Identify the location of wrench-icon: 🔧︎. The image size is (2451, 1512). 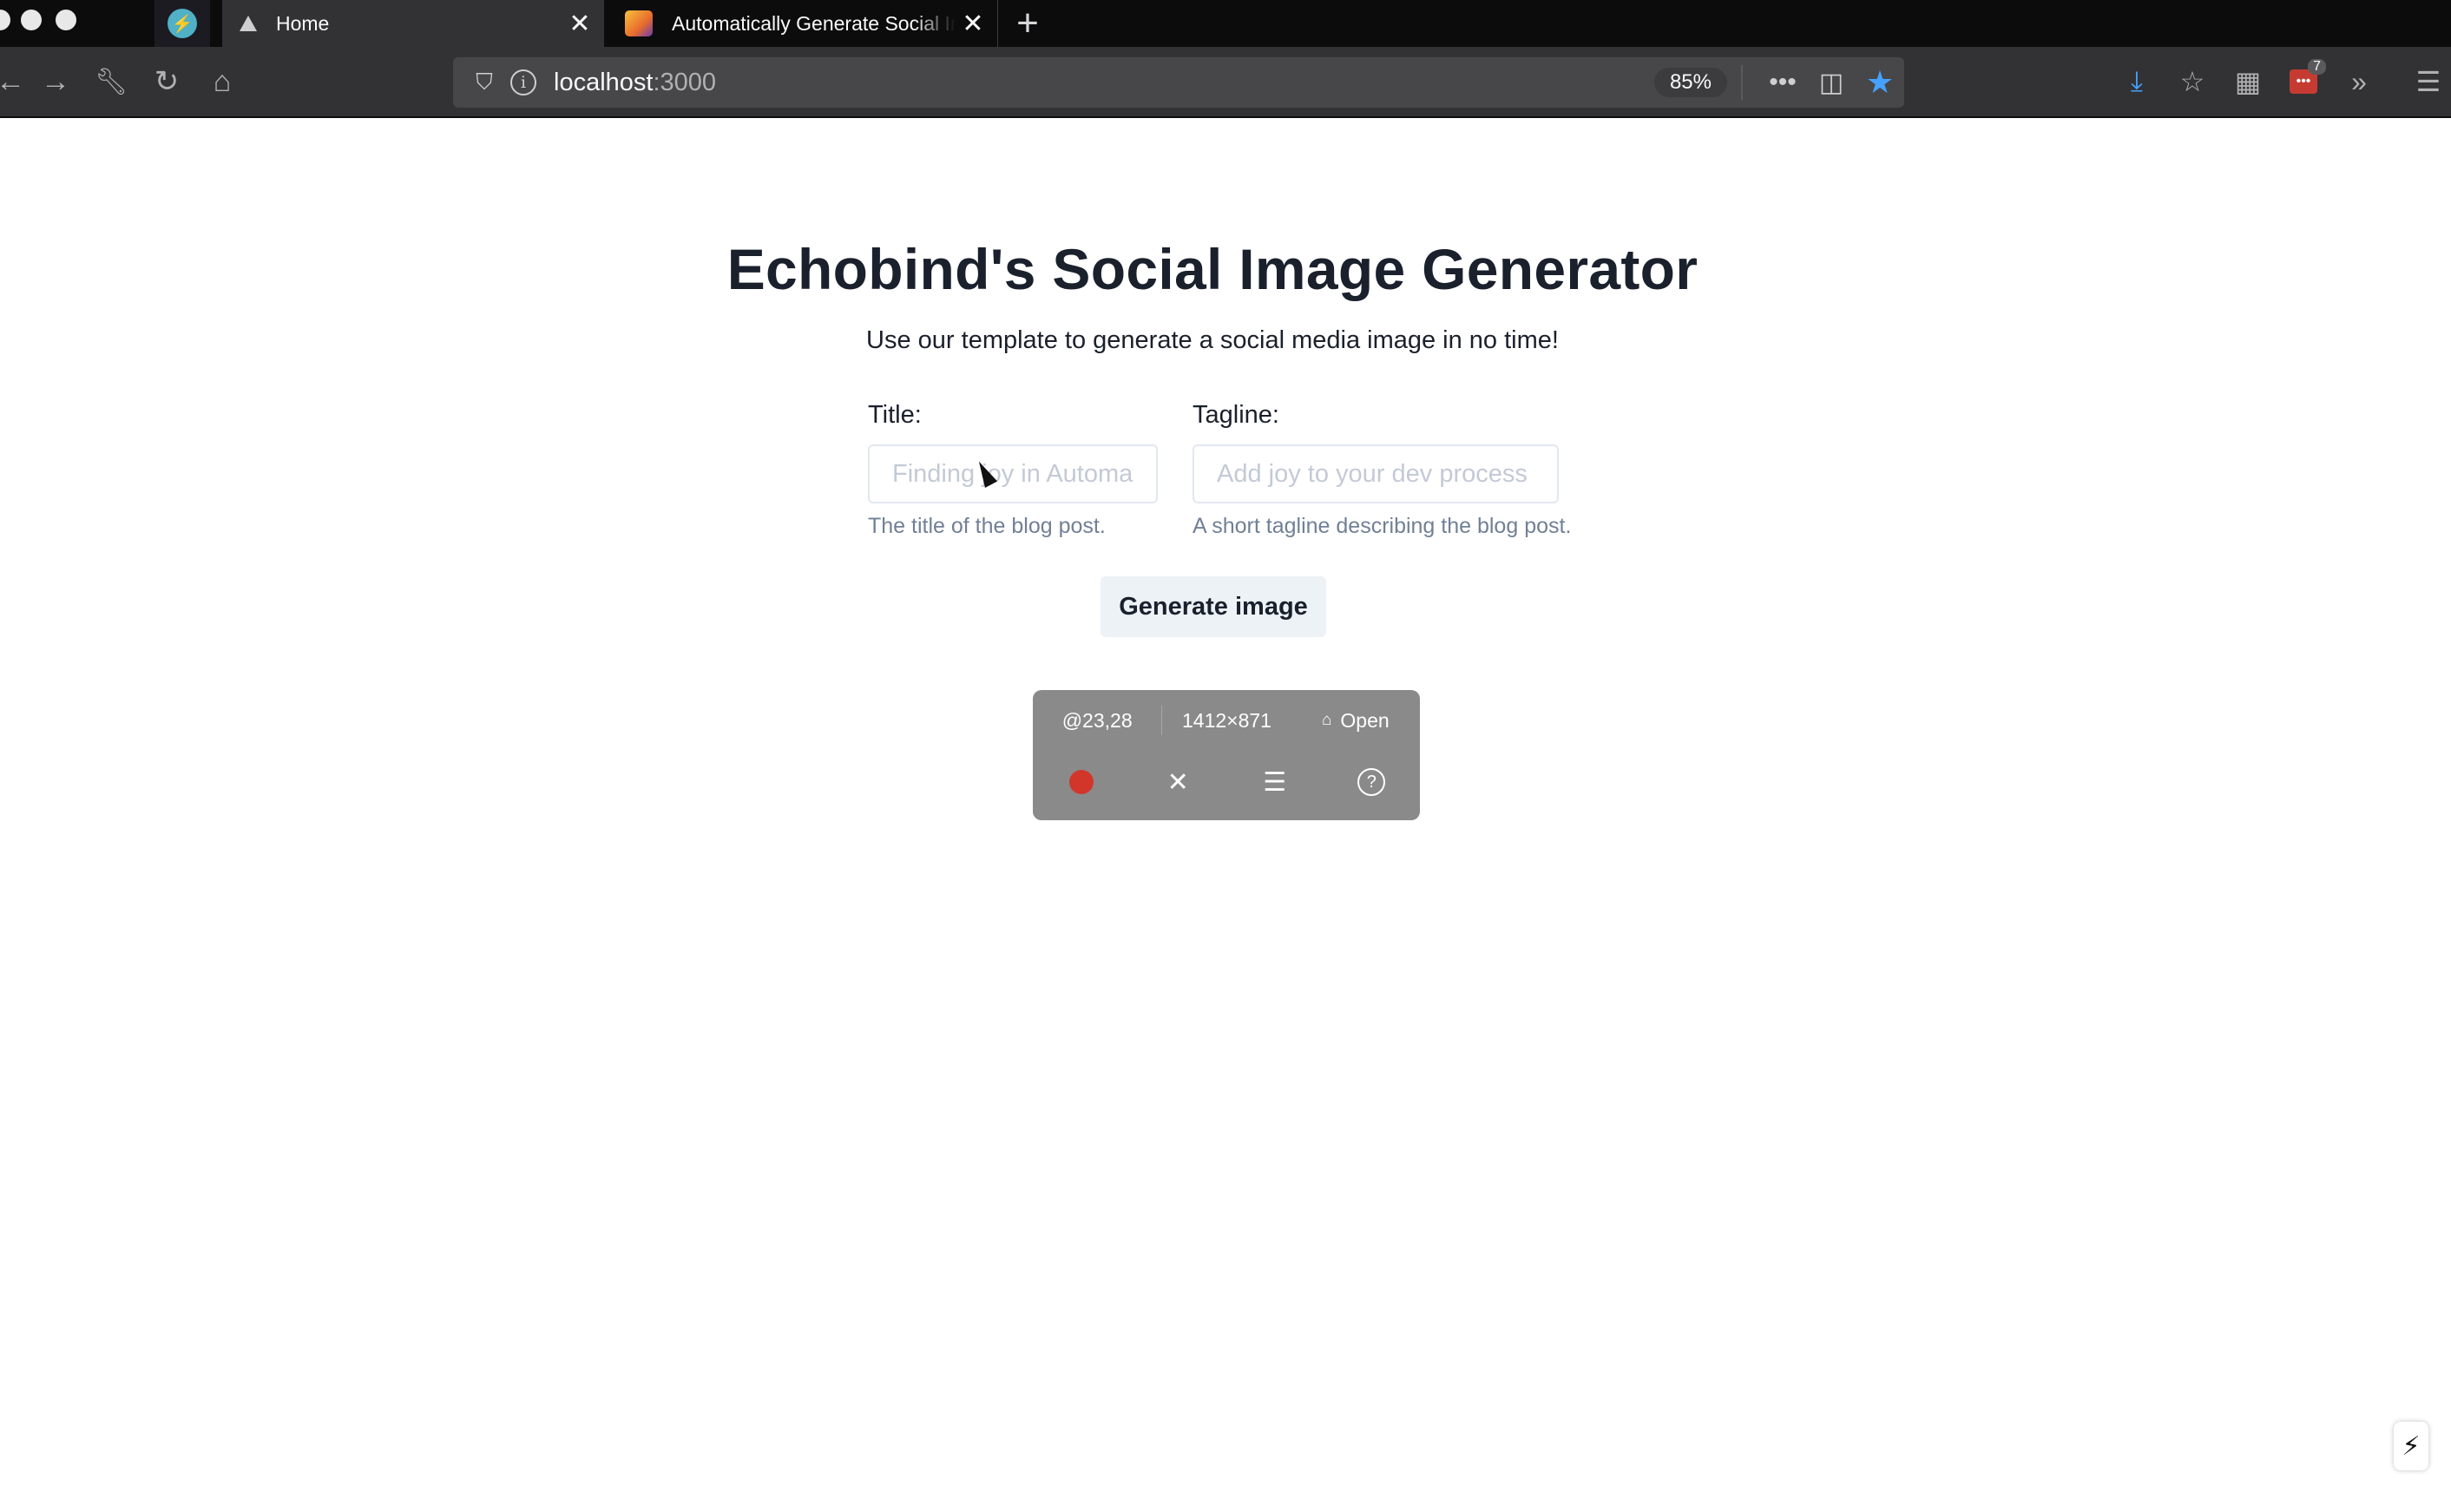
(112, 81).